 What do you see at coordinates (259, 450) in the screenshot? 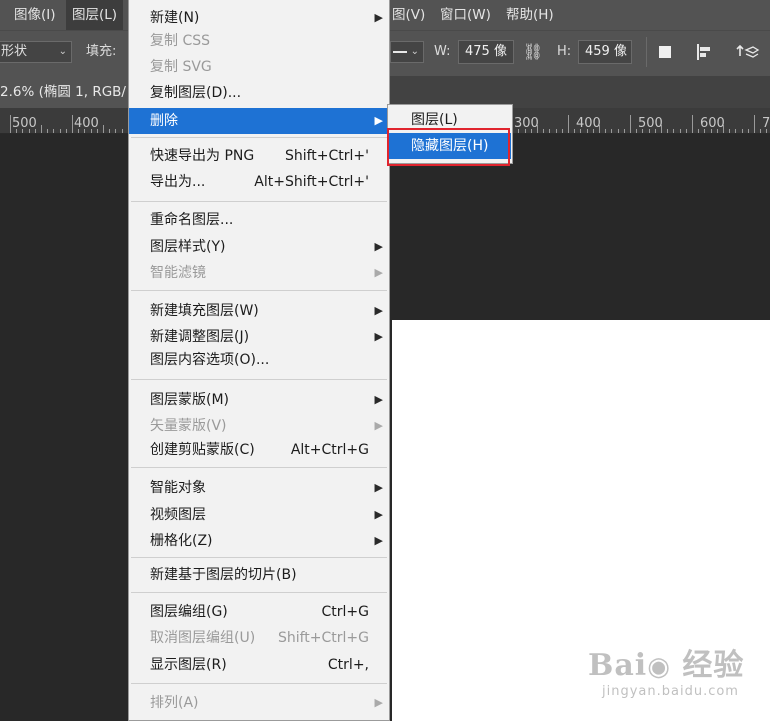
I see `menu-item-create-clipping-mask: 创建剪贴蒙版(C) Alt+Ctrl+G` at bounding box center [259, 450].